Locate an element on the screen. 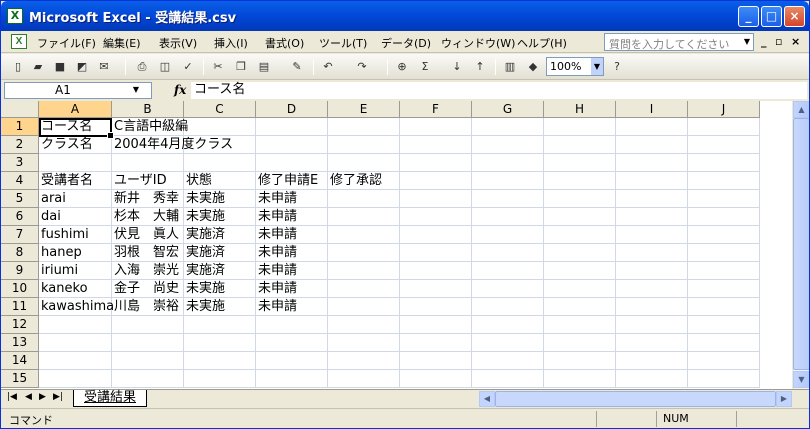  select-all-corner is located at coordinates (20, 109).